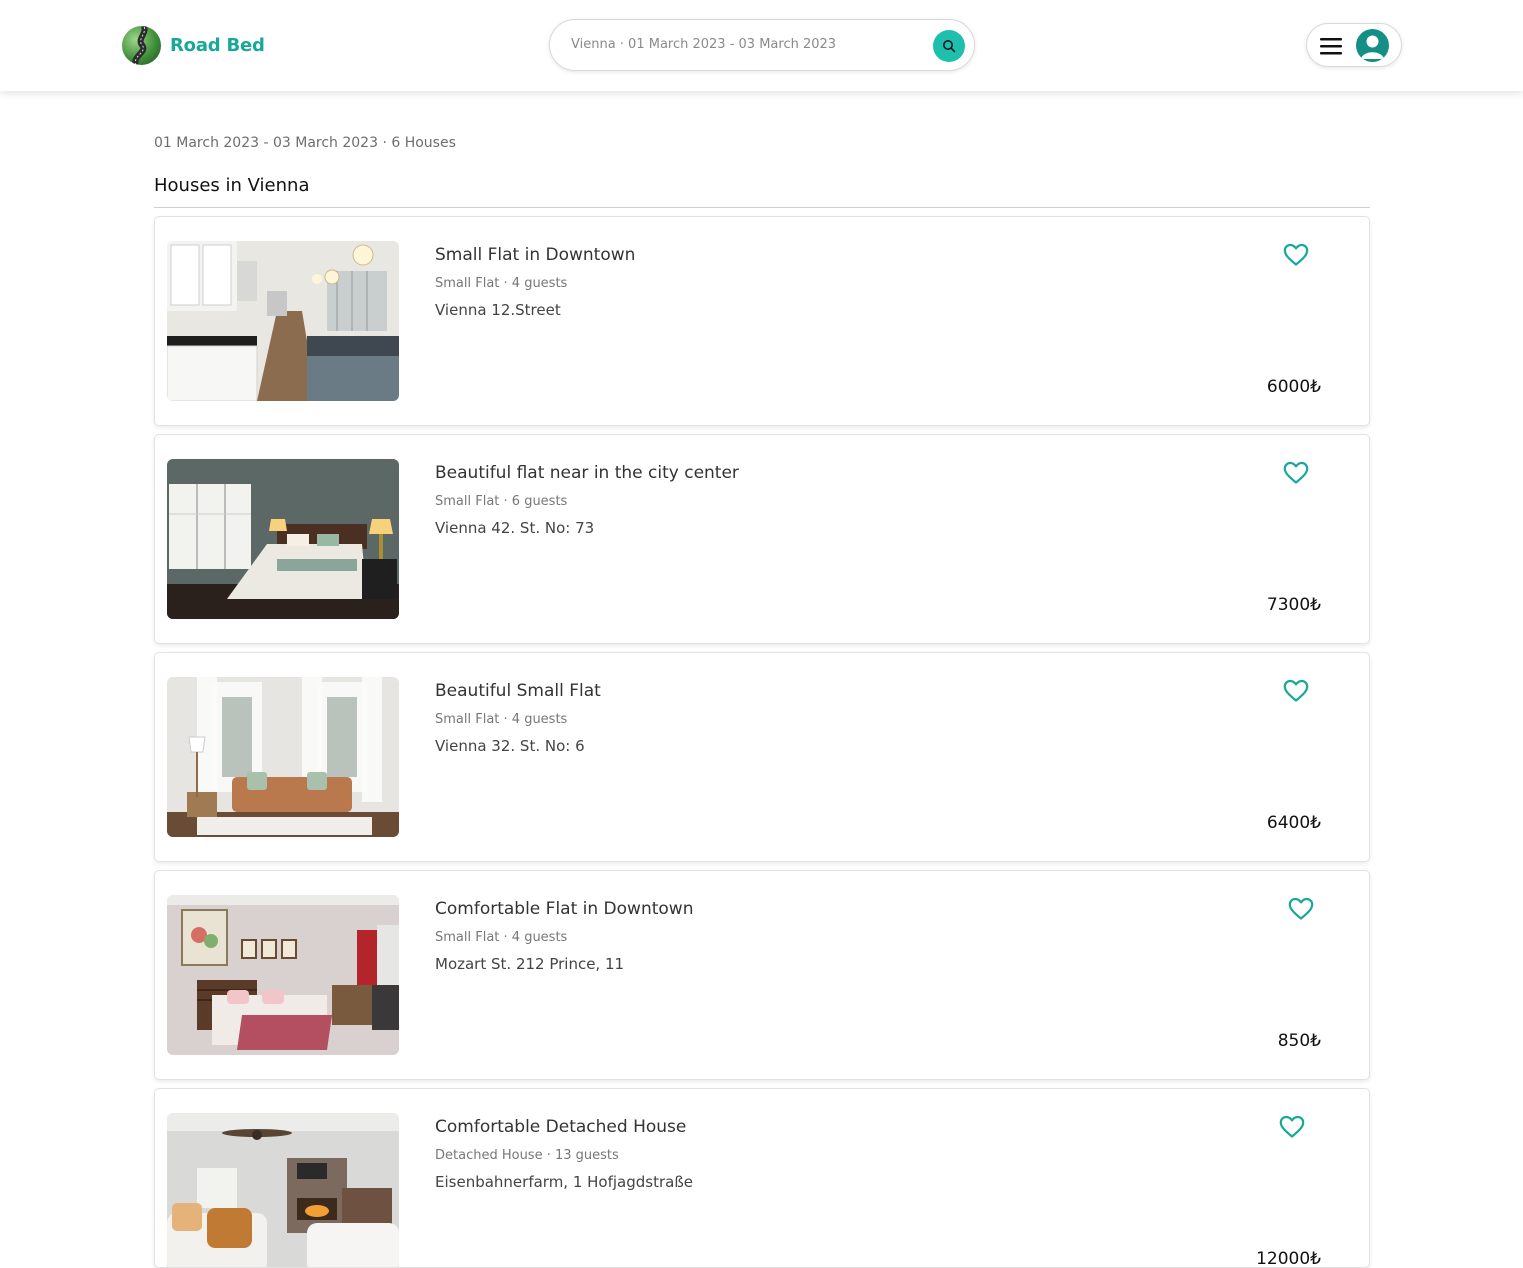 This screenshot has height=1268, width=1523. I want to click on listing-price: 6000₺, so click(1293, 387).